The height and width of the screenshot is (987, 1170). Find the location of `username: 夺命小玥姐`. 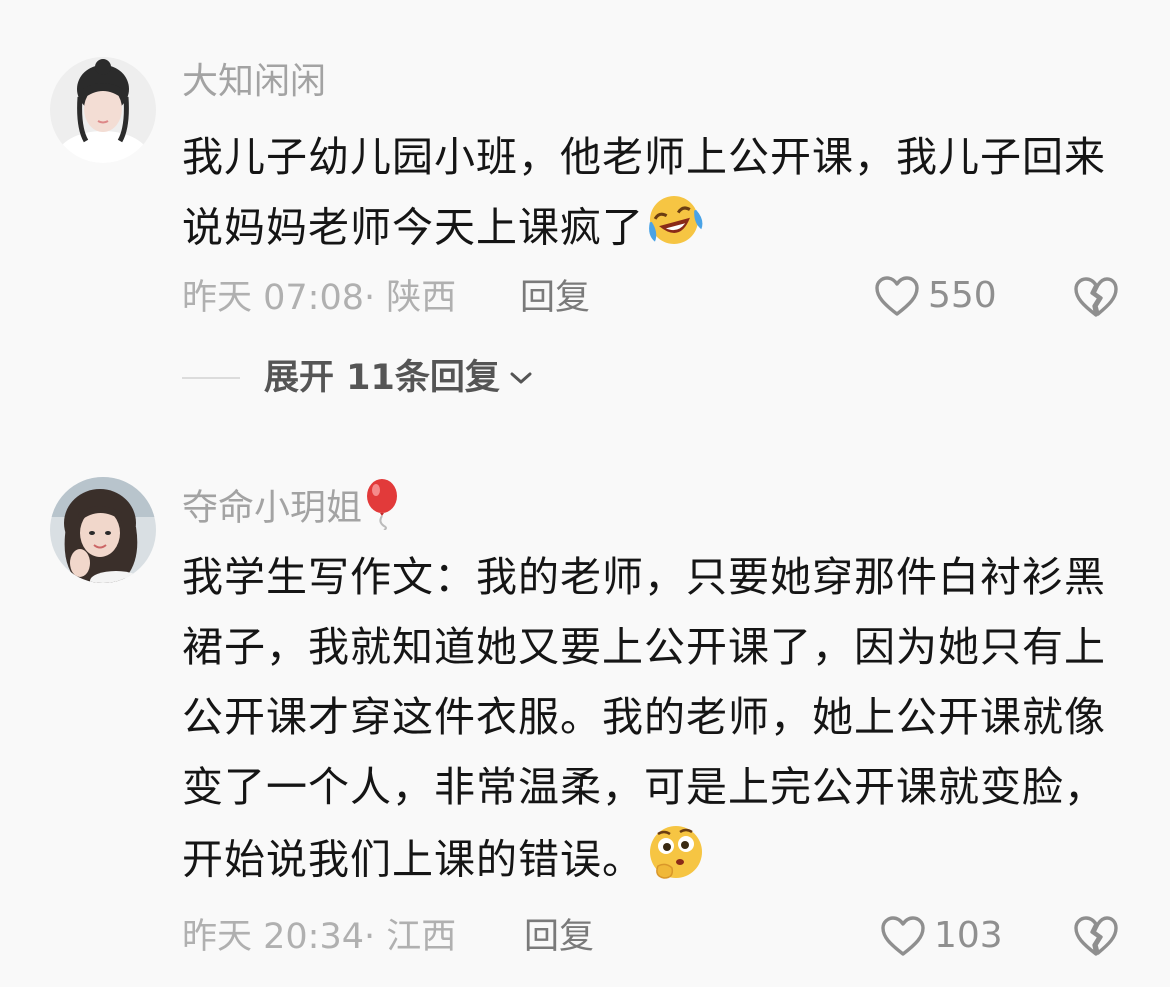

username: 夺命小玥姐 is located at coordinates (292, 509).